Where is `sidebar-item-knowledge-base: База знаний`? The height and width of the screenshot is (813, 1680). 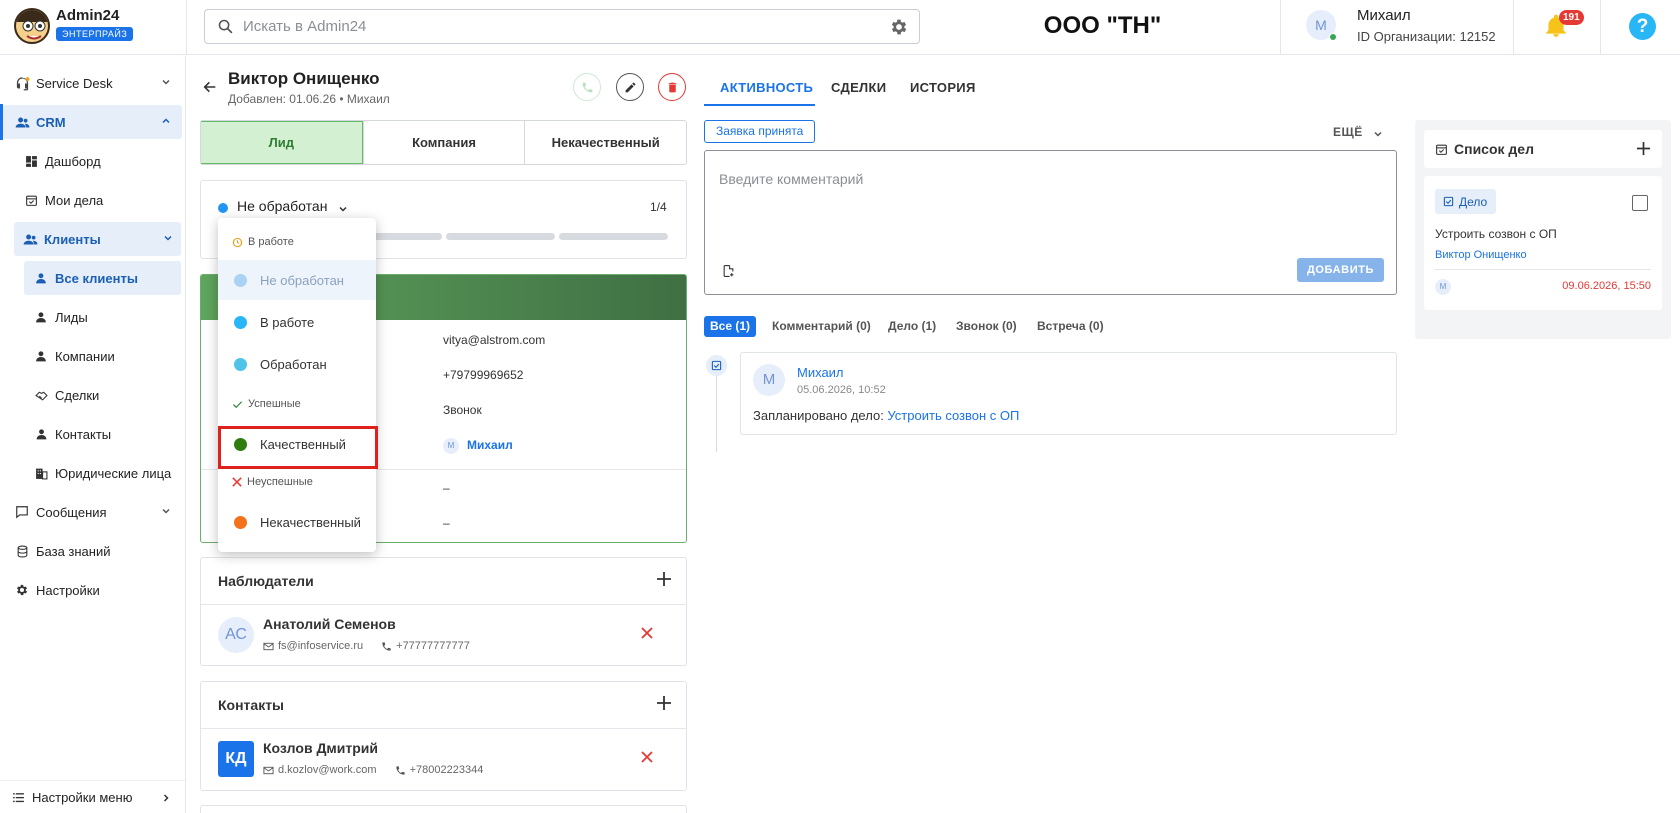
sidebar-item-knowledge-base: База знаний is located at coordinates (92, 551).